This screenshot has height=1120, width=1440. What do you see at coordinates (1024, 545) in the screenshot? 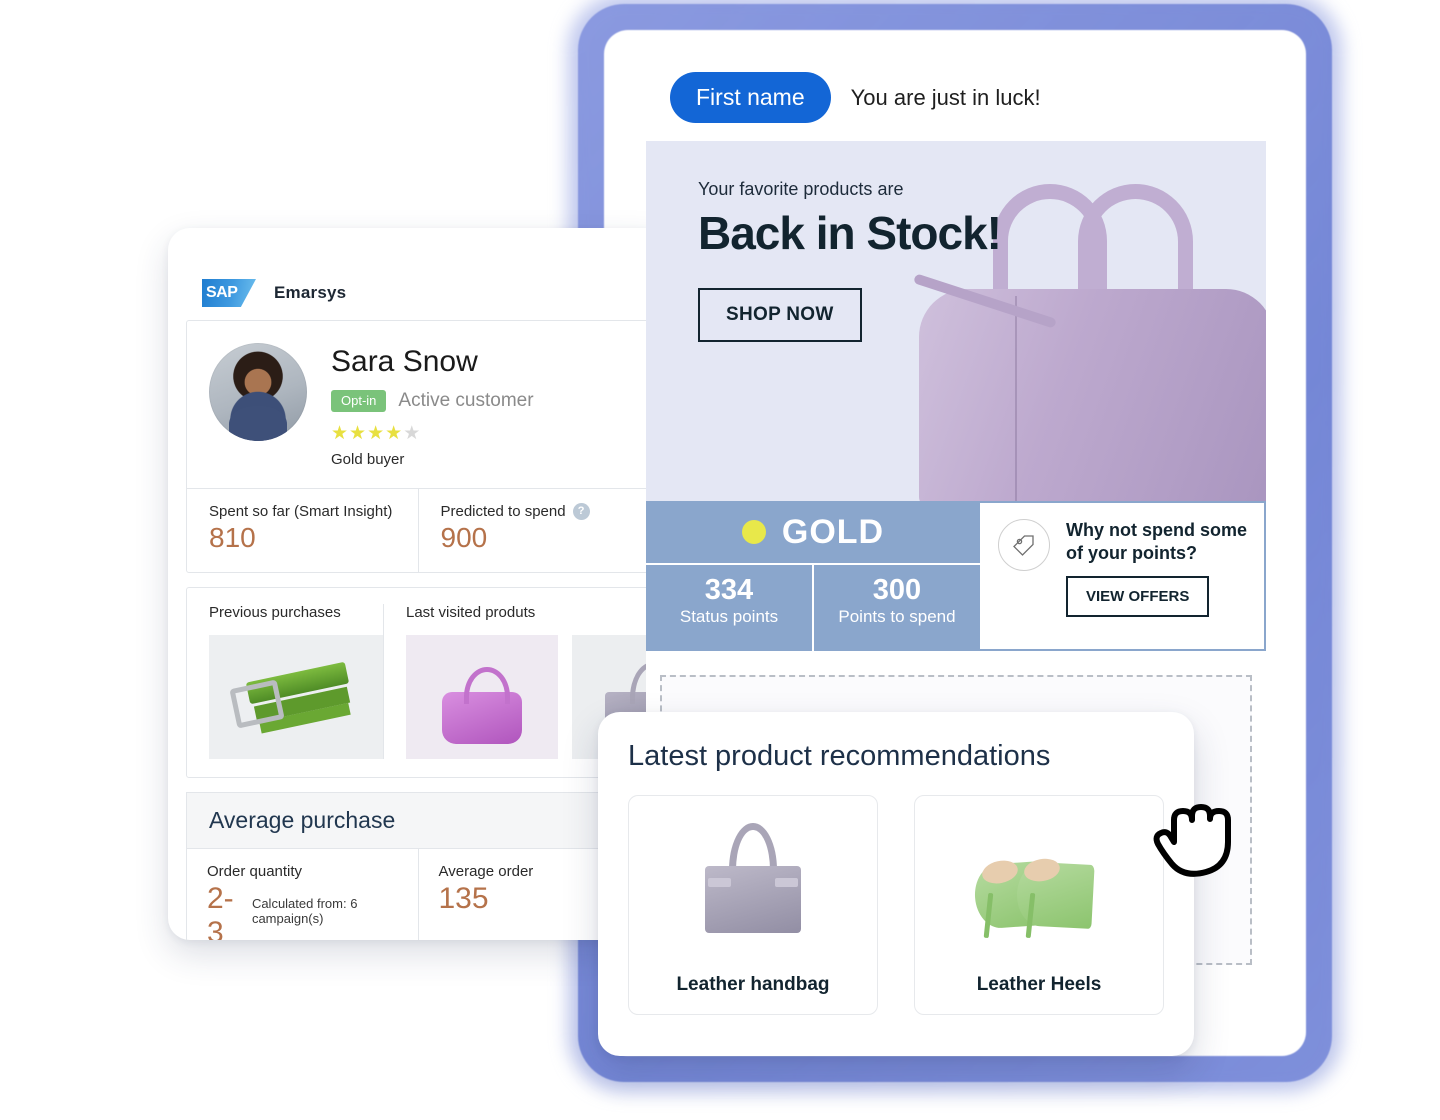
I see `price-tag-icon` at bounding box center [1024, 545].